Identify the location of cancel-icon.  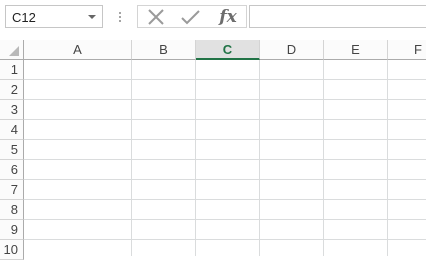
(157, 17).